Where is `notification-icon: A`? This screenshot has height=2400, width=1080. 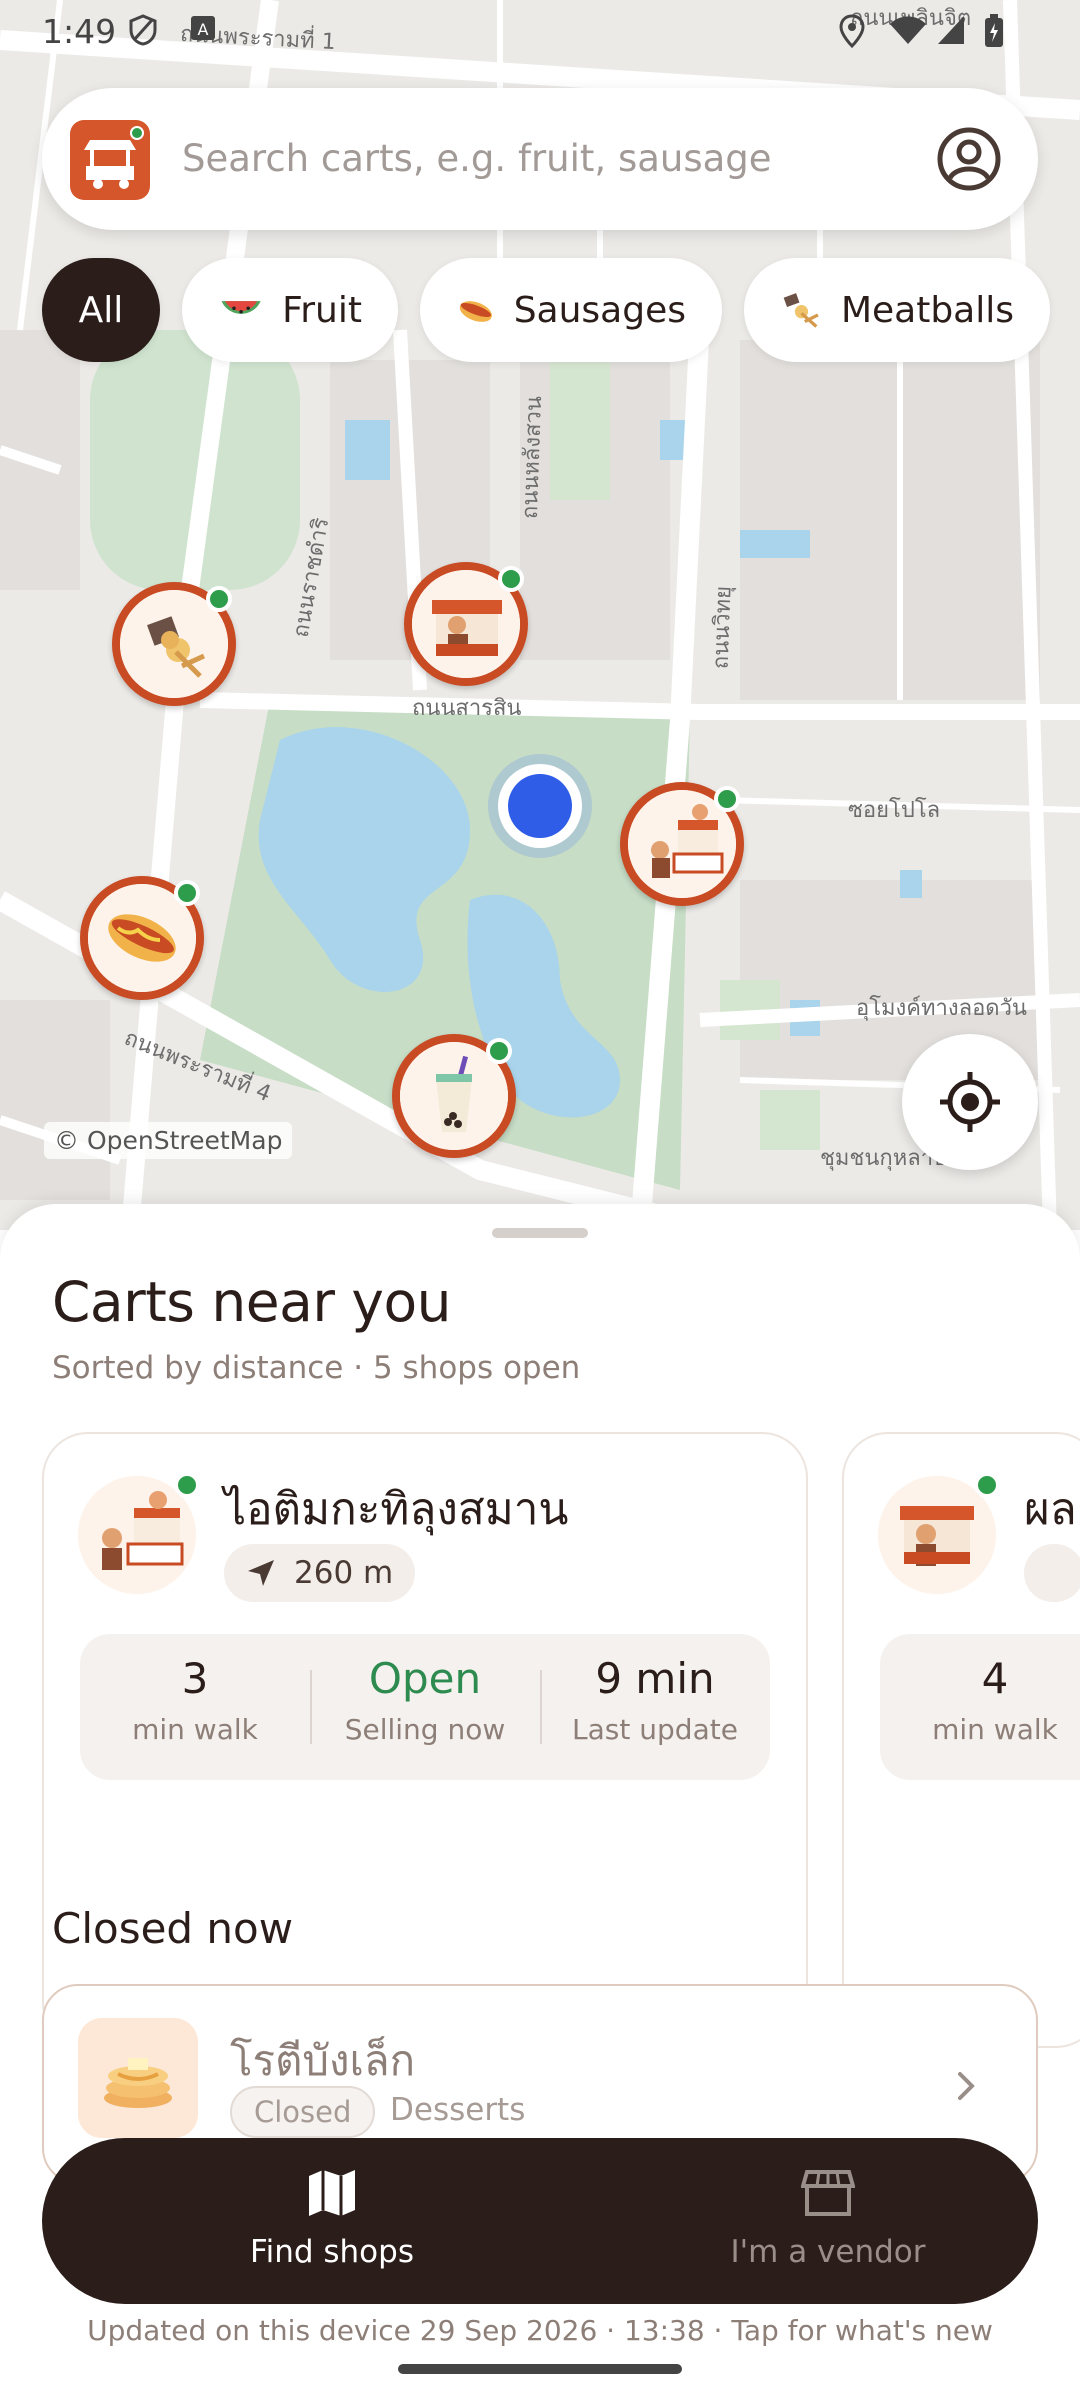
notification-icon: A is located at coordinates (203, 28).